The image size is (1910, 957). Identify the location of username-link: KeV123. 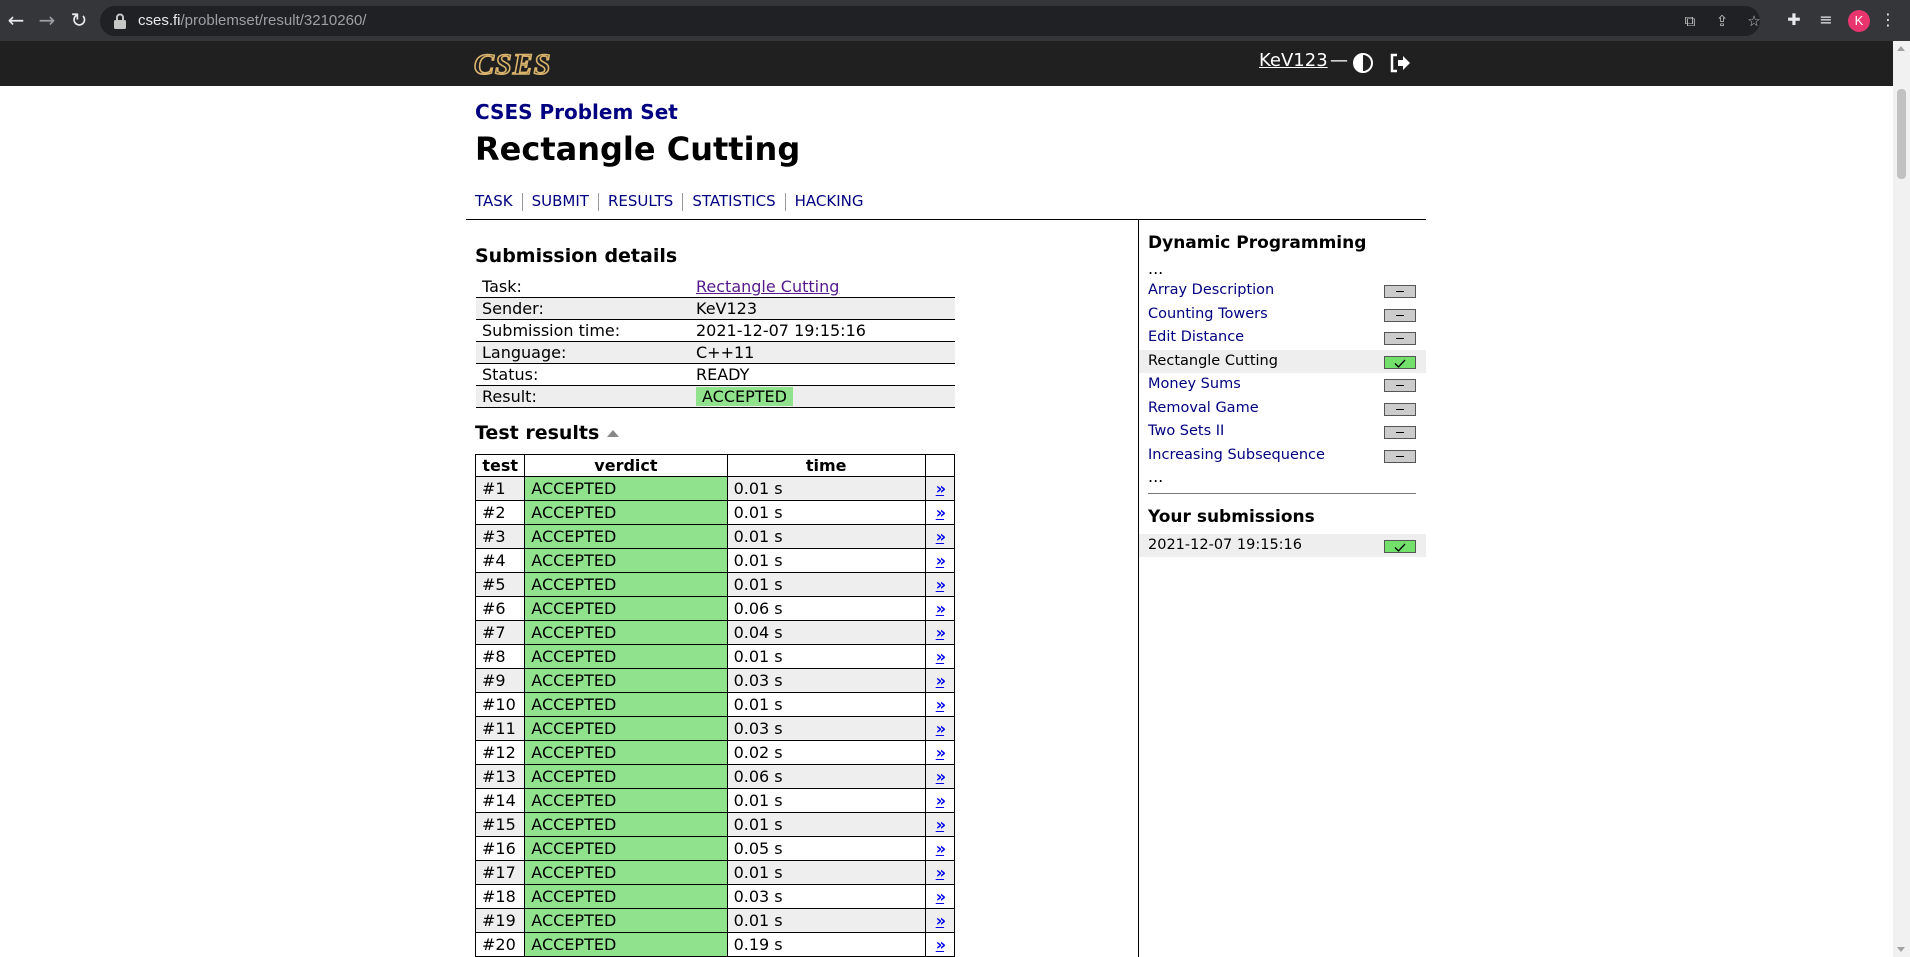
(1293, 60).